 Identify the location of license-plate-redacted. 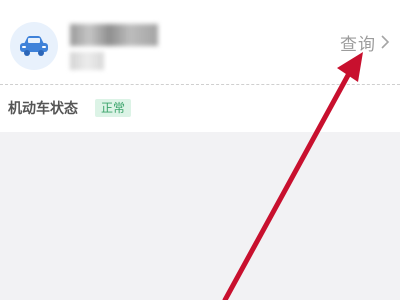
(114, 35).